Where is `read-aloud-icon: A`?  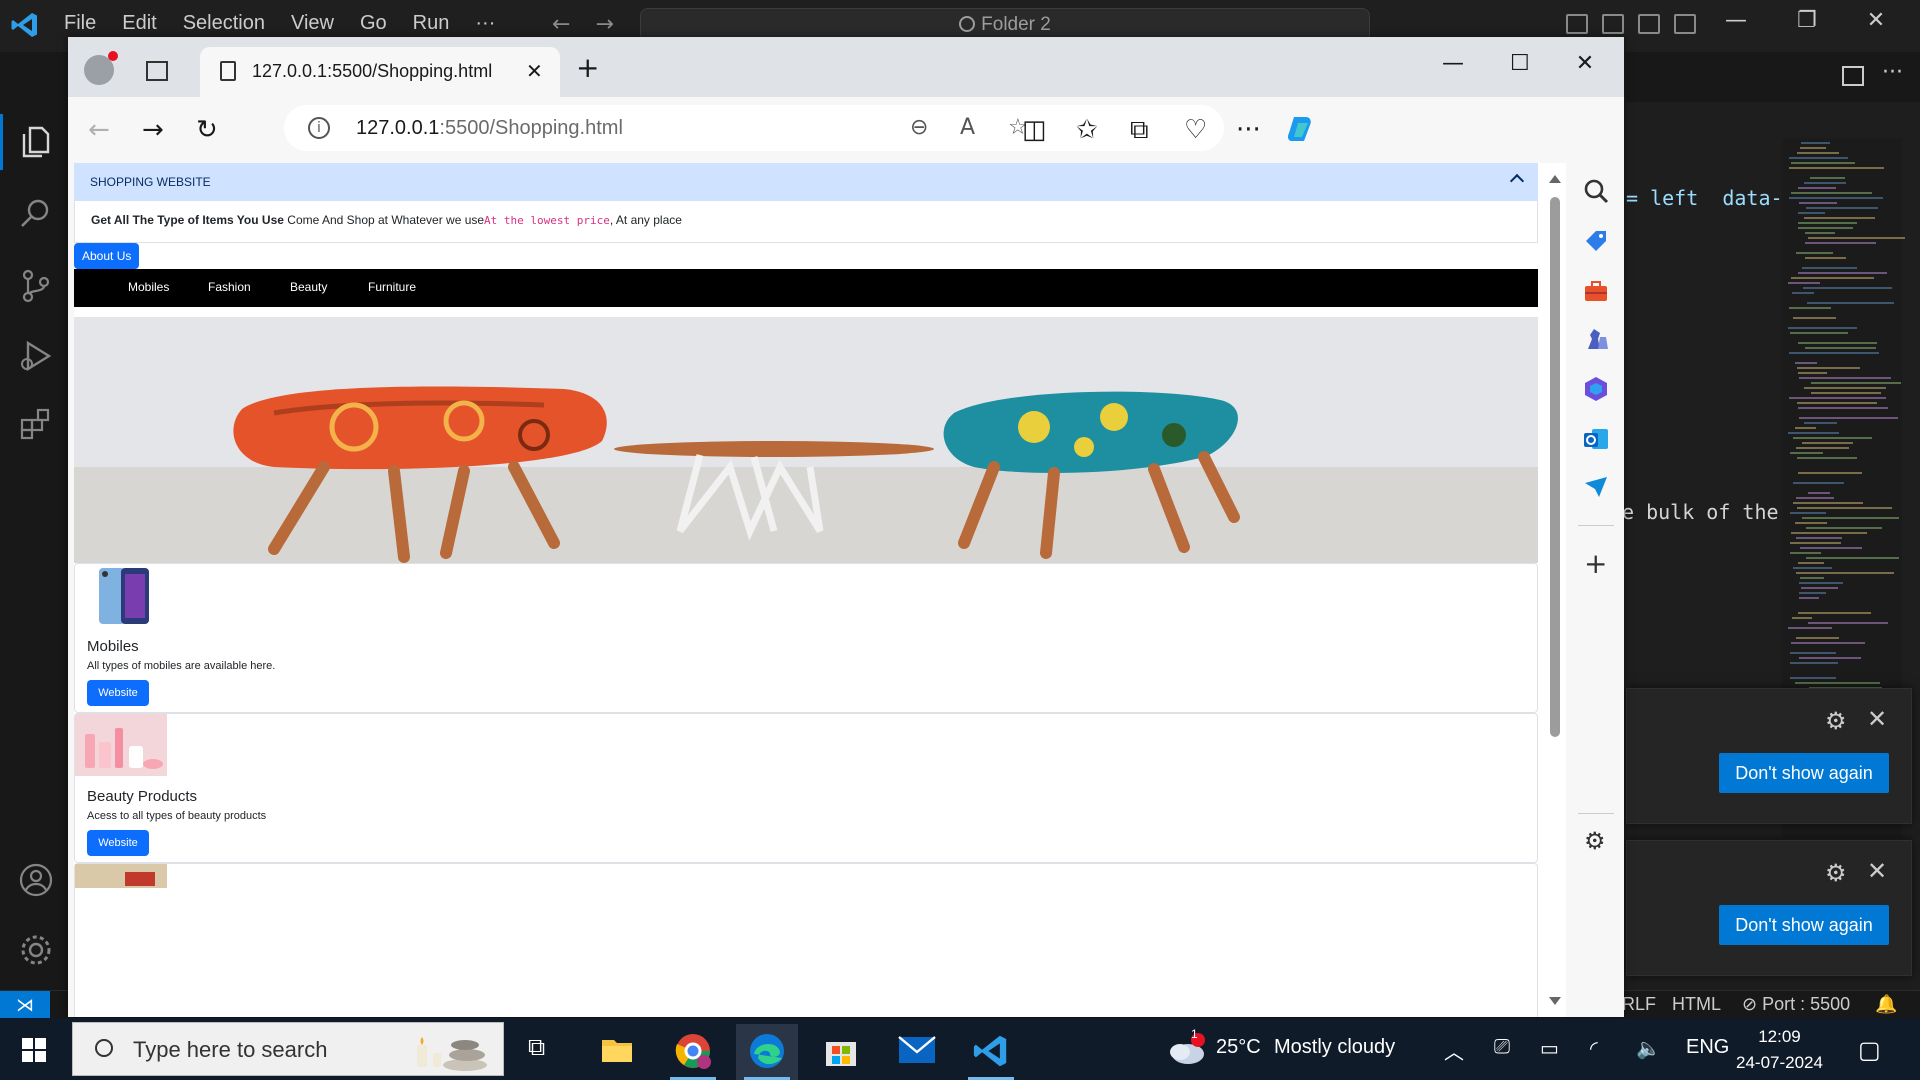
read-aloud-icon: A is located at coordinates (967, 127).